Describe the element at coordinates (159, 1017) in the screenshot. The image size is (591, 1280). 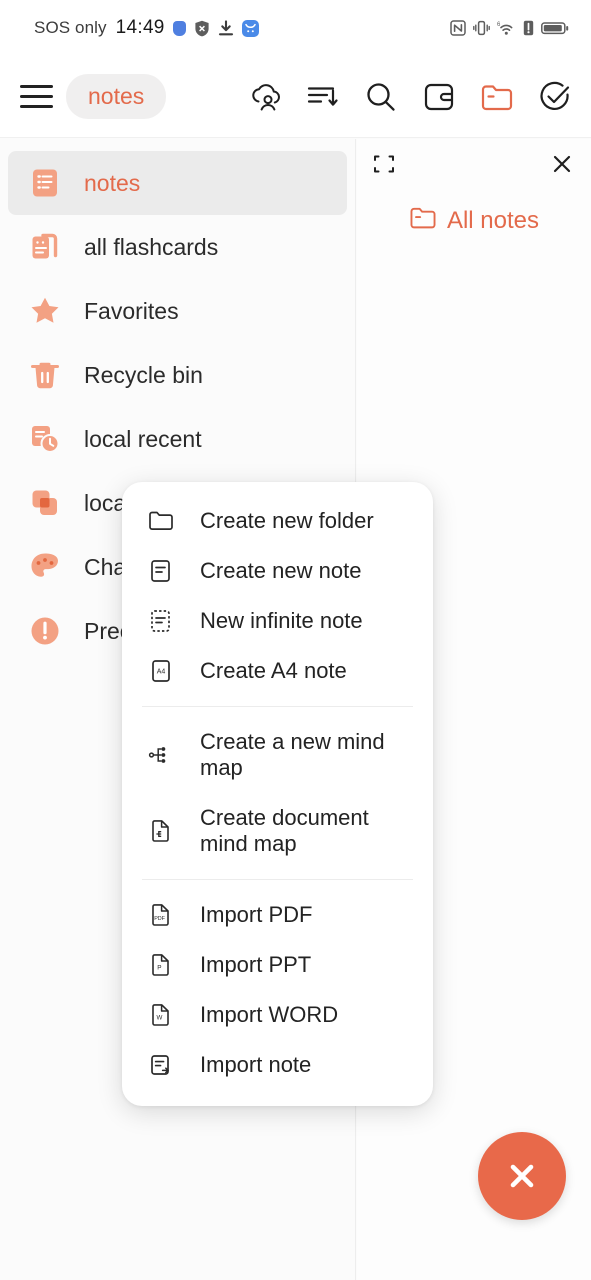
I see `svg-text: W` at that location.